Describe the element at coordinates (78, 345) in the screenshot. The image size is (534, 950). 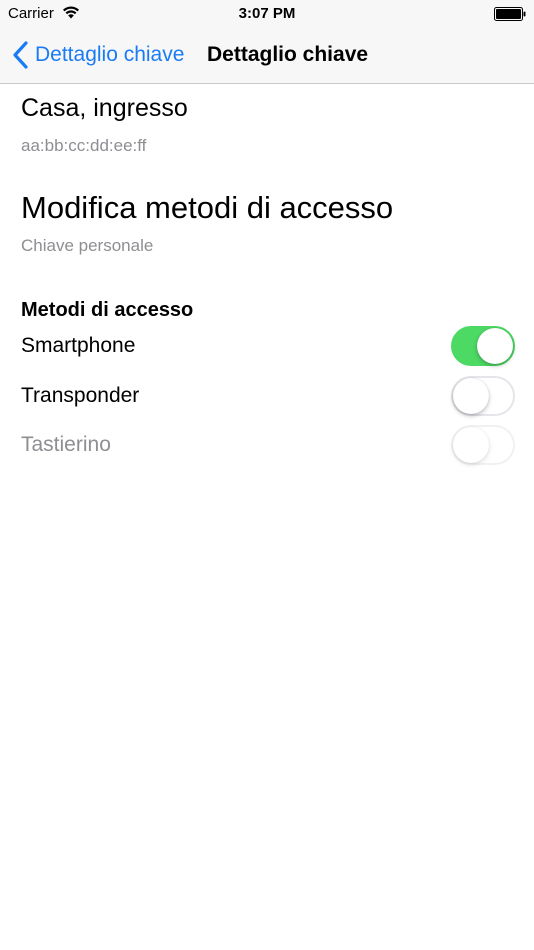
I see `method-label-smartphone: Smartphone` at that location.